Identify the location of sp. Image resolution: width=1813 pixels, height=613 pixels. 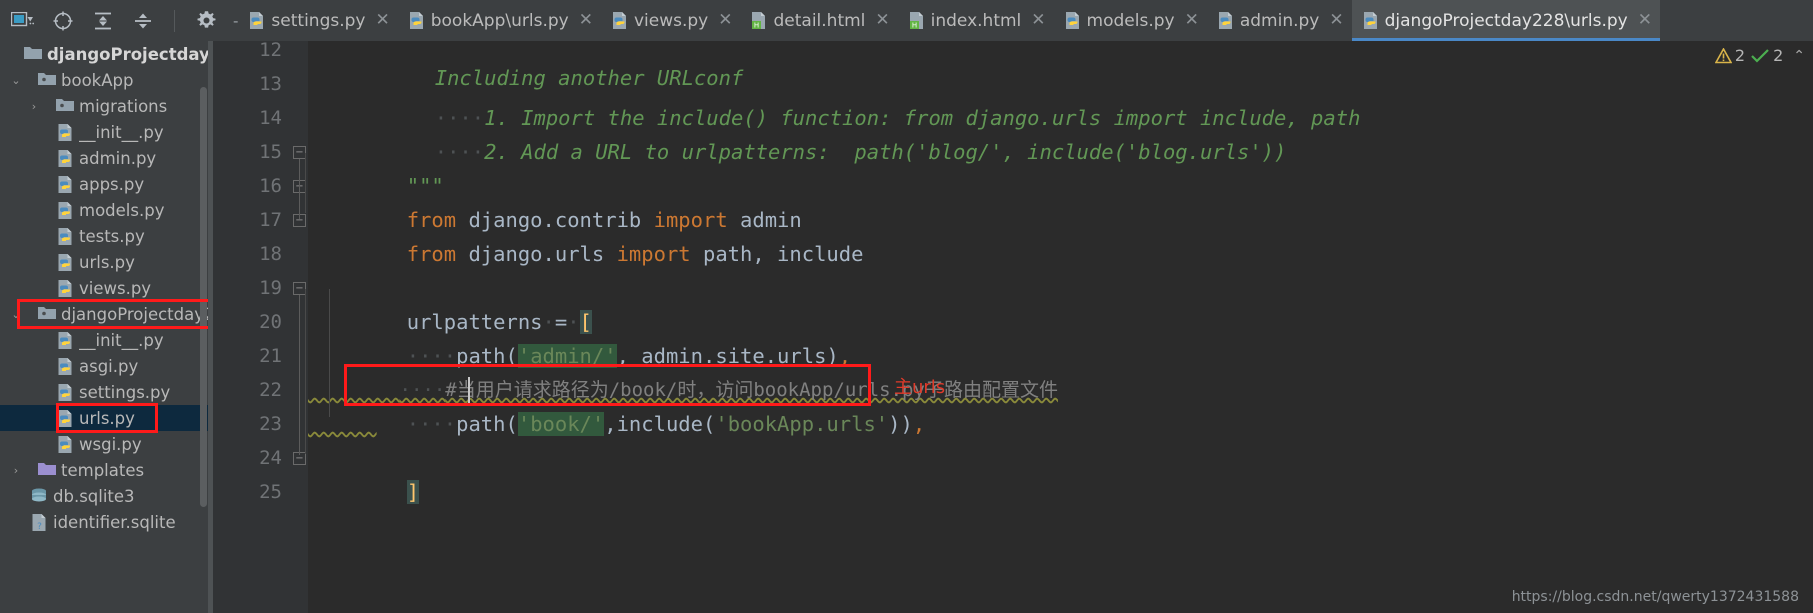
(462, 254).